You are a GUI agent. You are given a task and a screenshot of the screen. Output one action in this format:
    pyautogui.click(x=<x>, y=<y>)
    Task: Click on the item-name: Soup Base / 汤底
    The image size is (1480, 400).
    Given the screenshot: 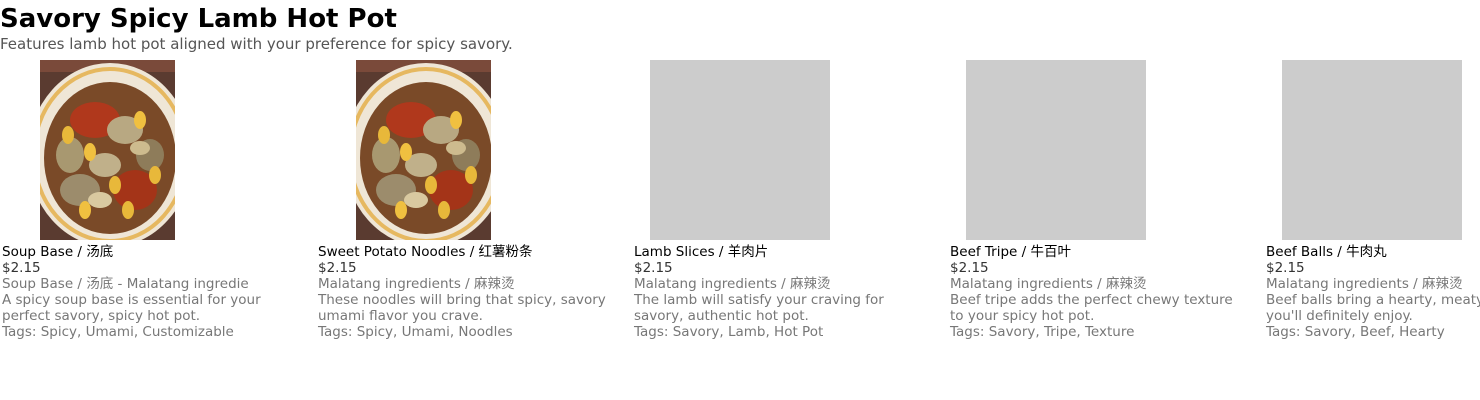 What is the action you would take?
    pyautogui.click(x=151, y=252)
    